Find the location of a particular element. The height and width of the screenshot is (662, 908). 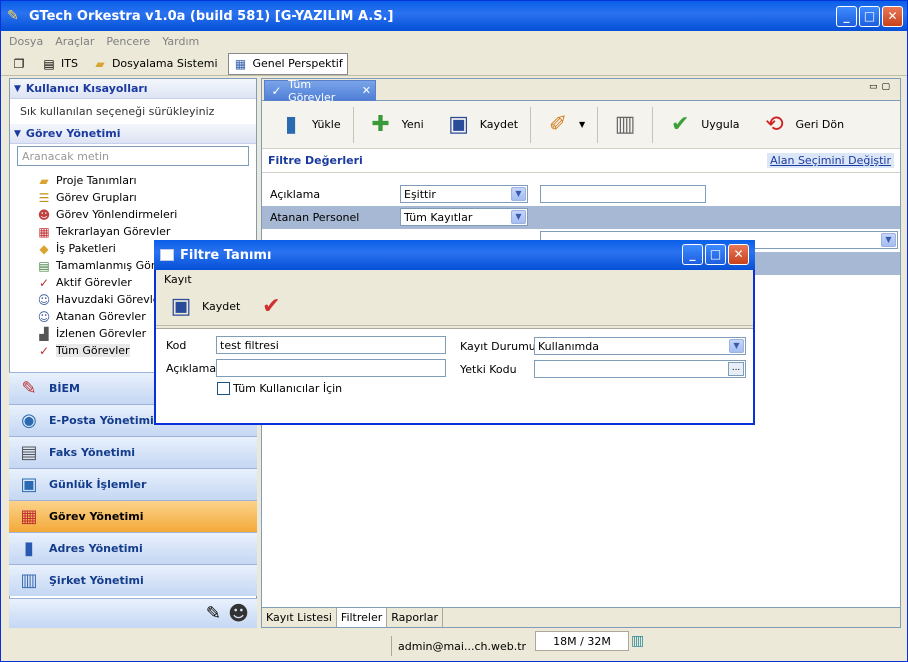

close-button: ✕ is located at coordinates (892, 16).